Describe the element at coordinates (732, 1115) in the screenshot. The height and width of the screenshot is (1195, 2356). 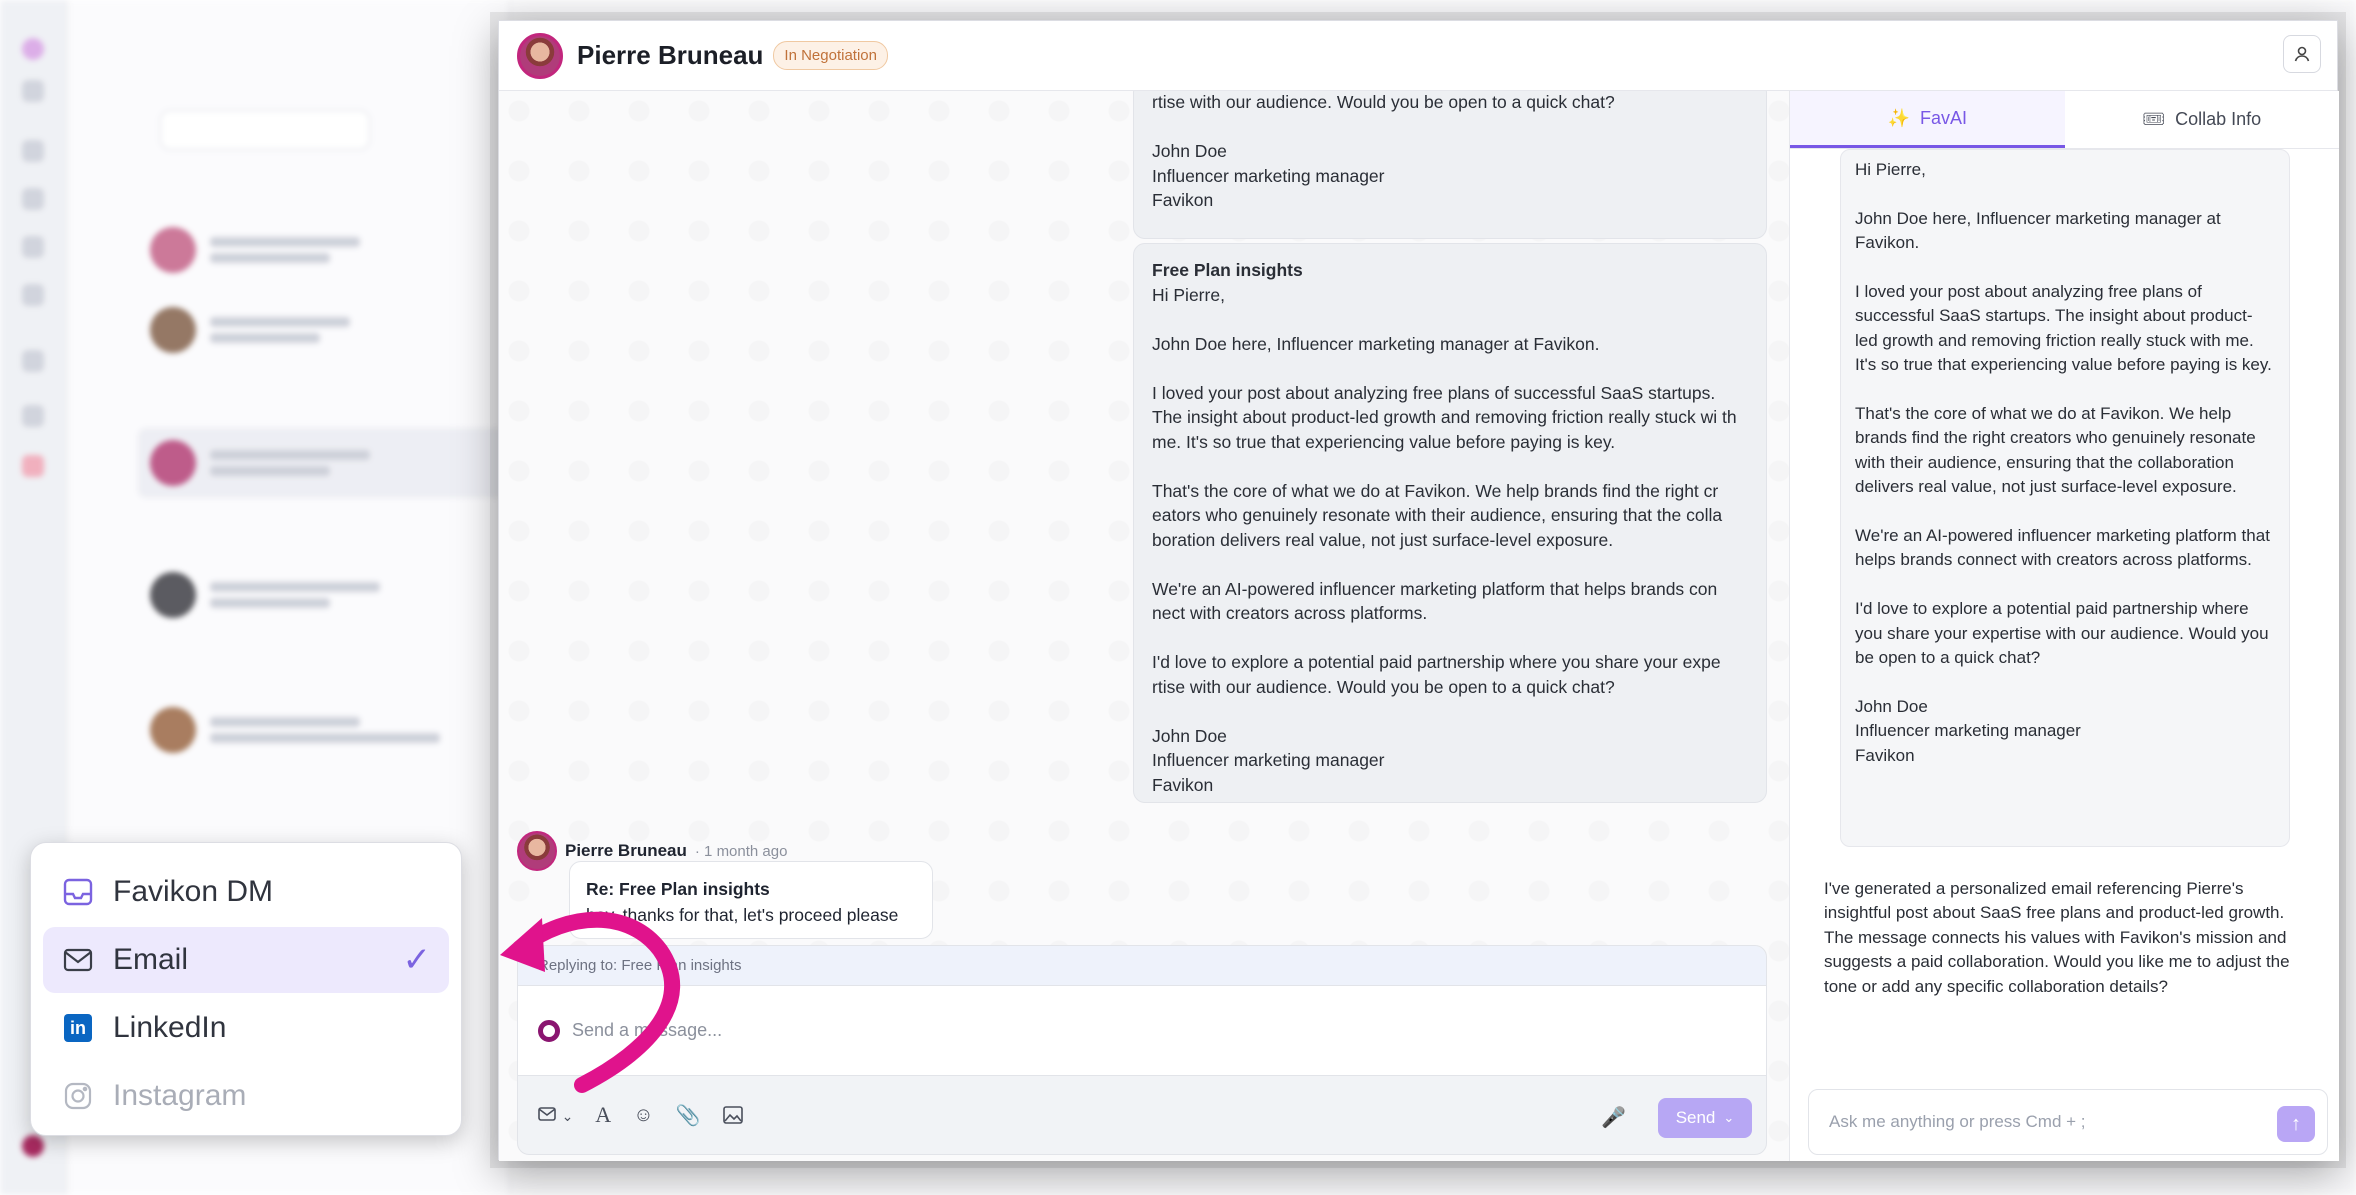
I see `image-icon` at that location.